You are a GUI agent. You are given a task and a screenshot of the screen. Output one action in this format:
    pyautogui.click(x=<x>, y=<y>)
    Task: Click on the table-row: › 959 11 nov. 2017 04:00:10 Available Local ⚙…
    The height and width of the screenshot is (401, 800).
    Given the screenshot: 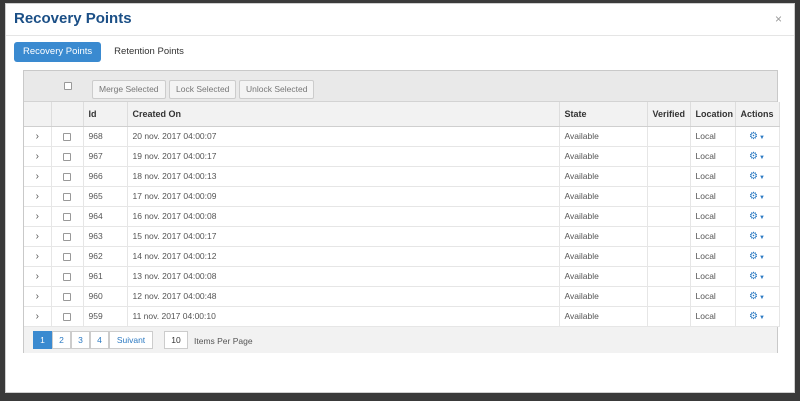 What is the action you would take?
    pyautogui.click(x=402, y=316)
    